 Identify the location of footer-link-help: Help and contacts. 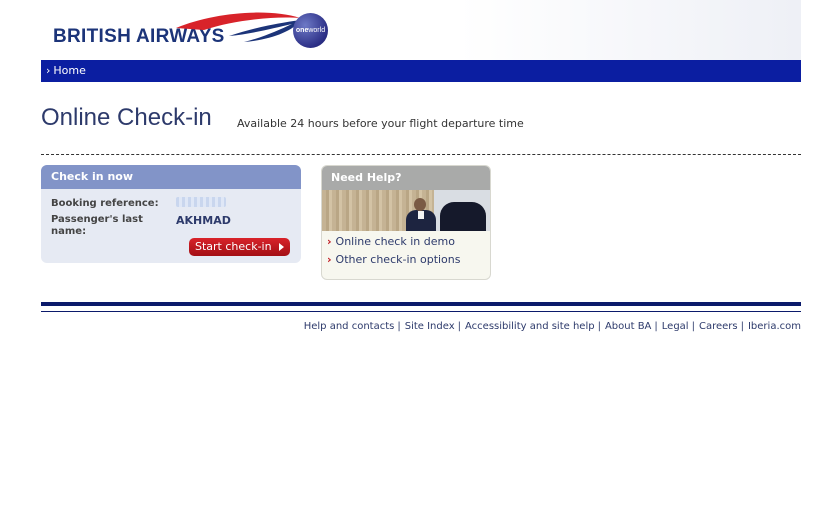
(349, 326).